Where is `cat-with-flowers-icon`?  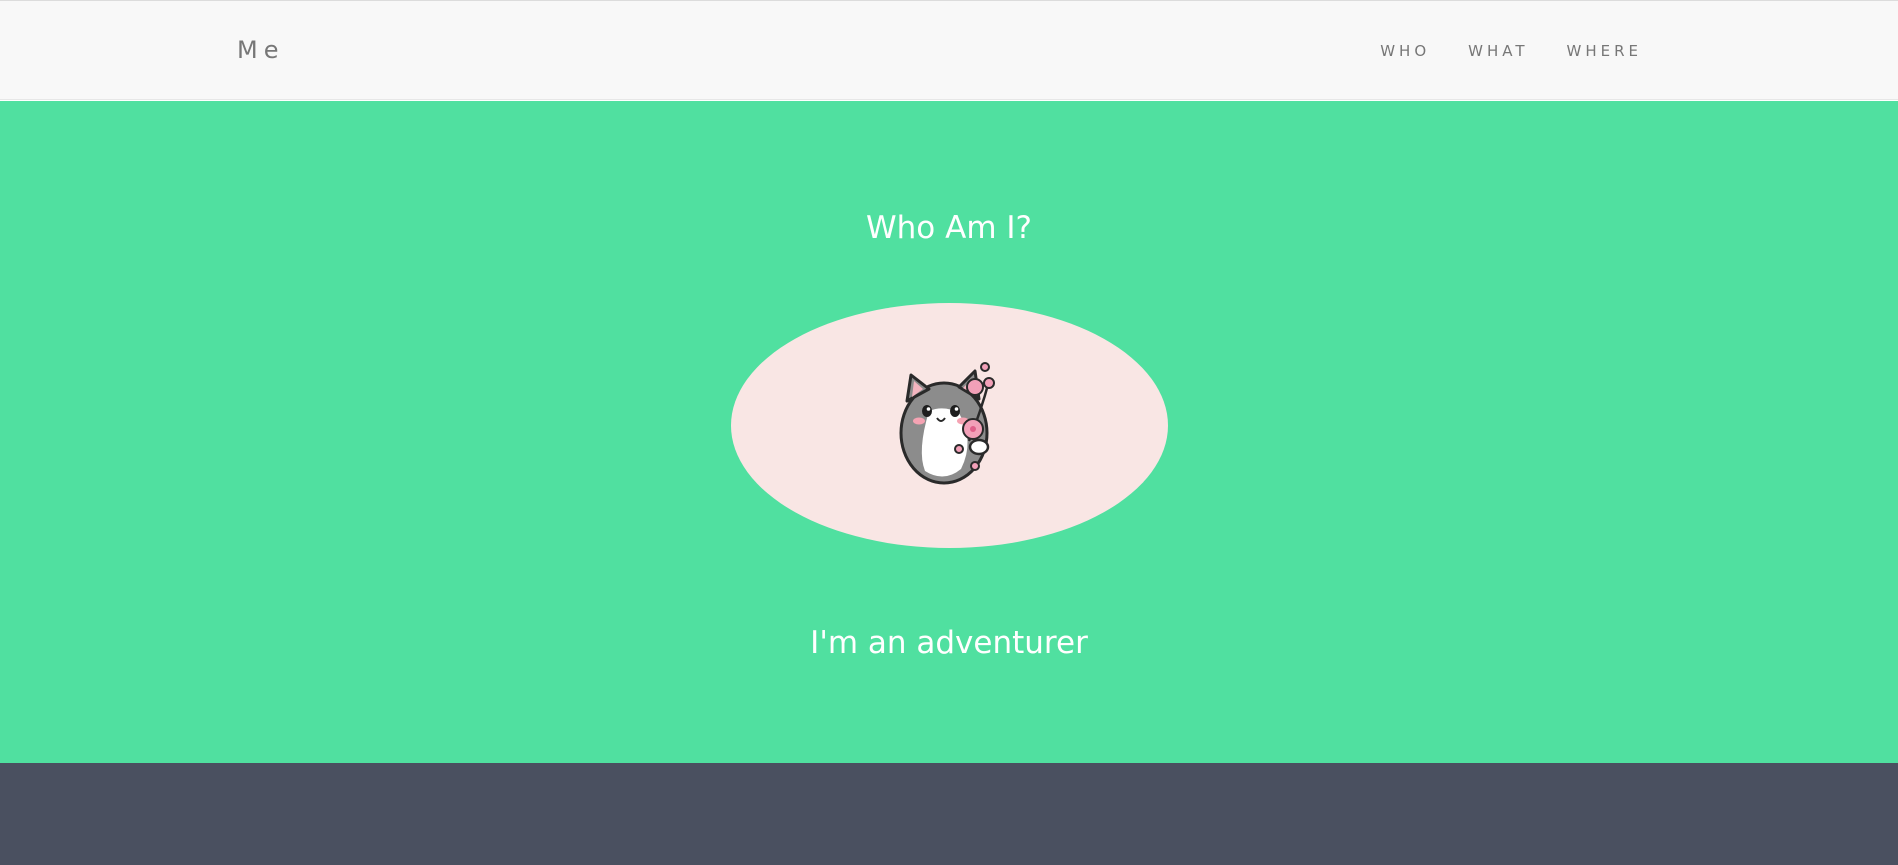 cat-with-flowers-icon is located at coordinates (947, 423).